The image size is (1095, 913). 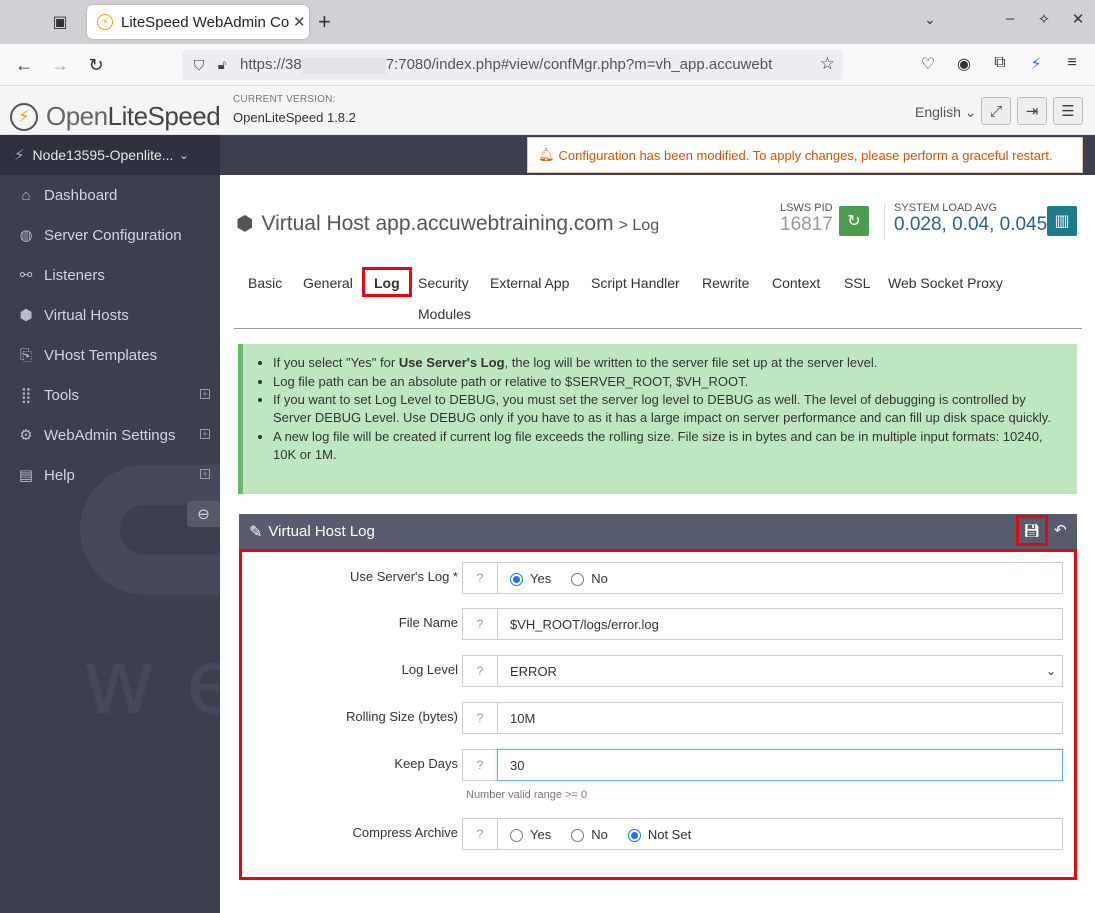 What do you see at coordinates (780, 624) in the screenshot?
I see `file-name-input: $VH_ROOT/logs/error.log` at bounding box center [780, 624].